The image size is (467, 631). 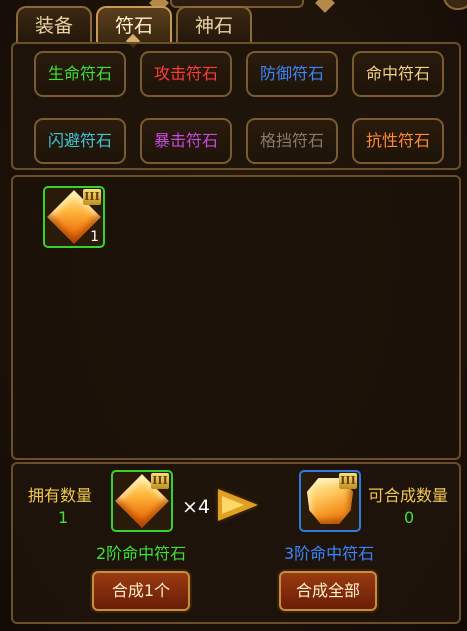 I want to click on tab-god-stone: 神石, so click(x=214, y=24).